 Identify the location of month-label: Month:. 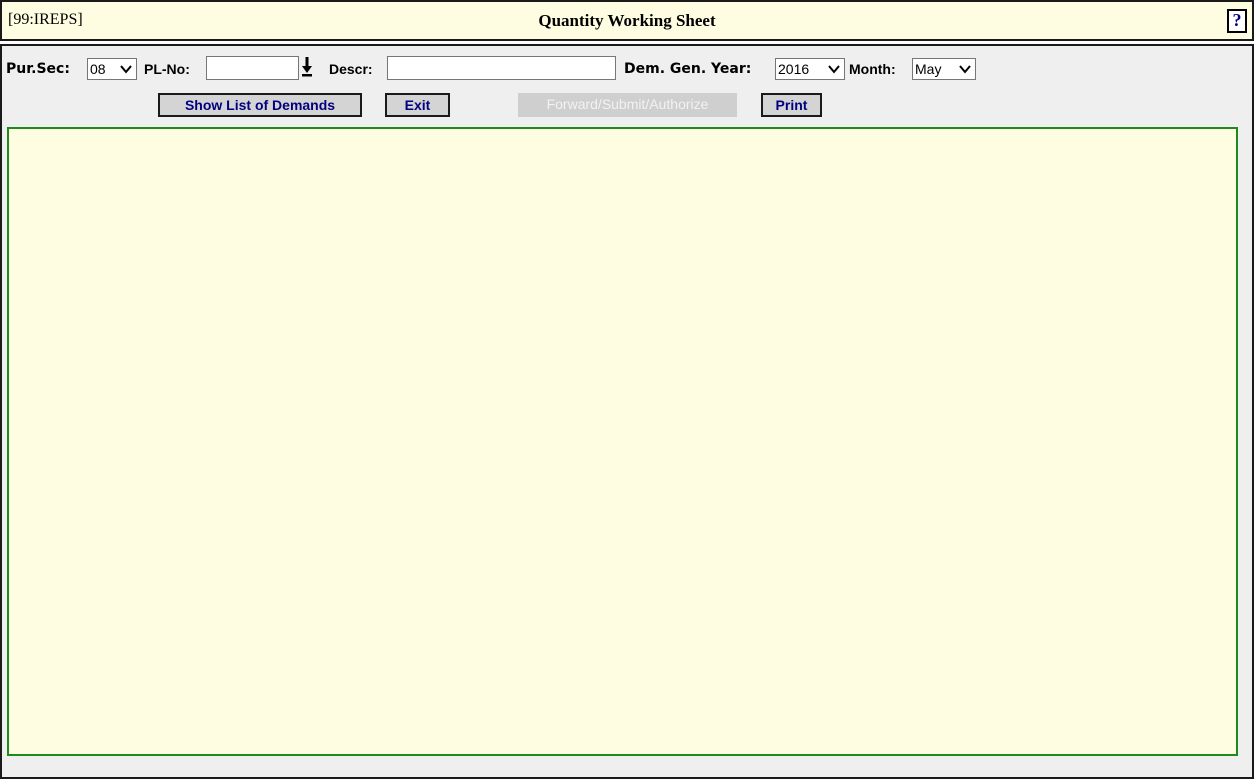
(872, 69).